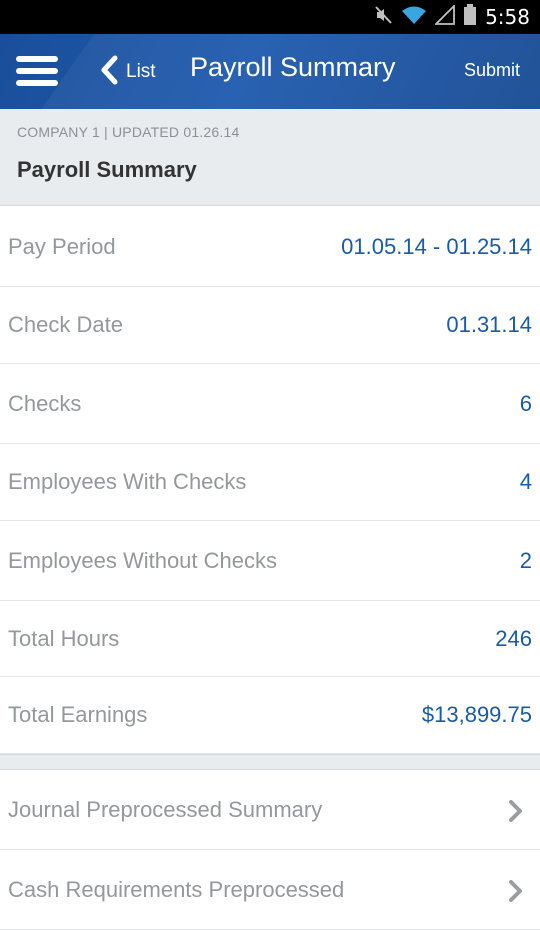  Describe the element at coordinates (107, 169) in the screenshot. I see `section-title: Payroll Summary` at that location.